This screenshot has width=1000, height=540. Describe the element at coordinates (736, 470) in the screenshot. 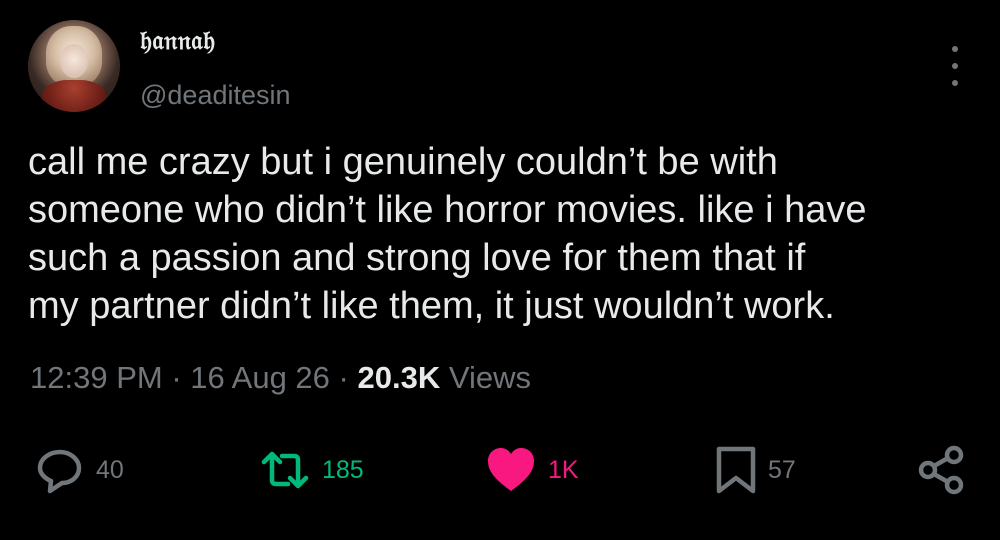

I see `bookmark-icon` at that location.